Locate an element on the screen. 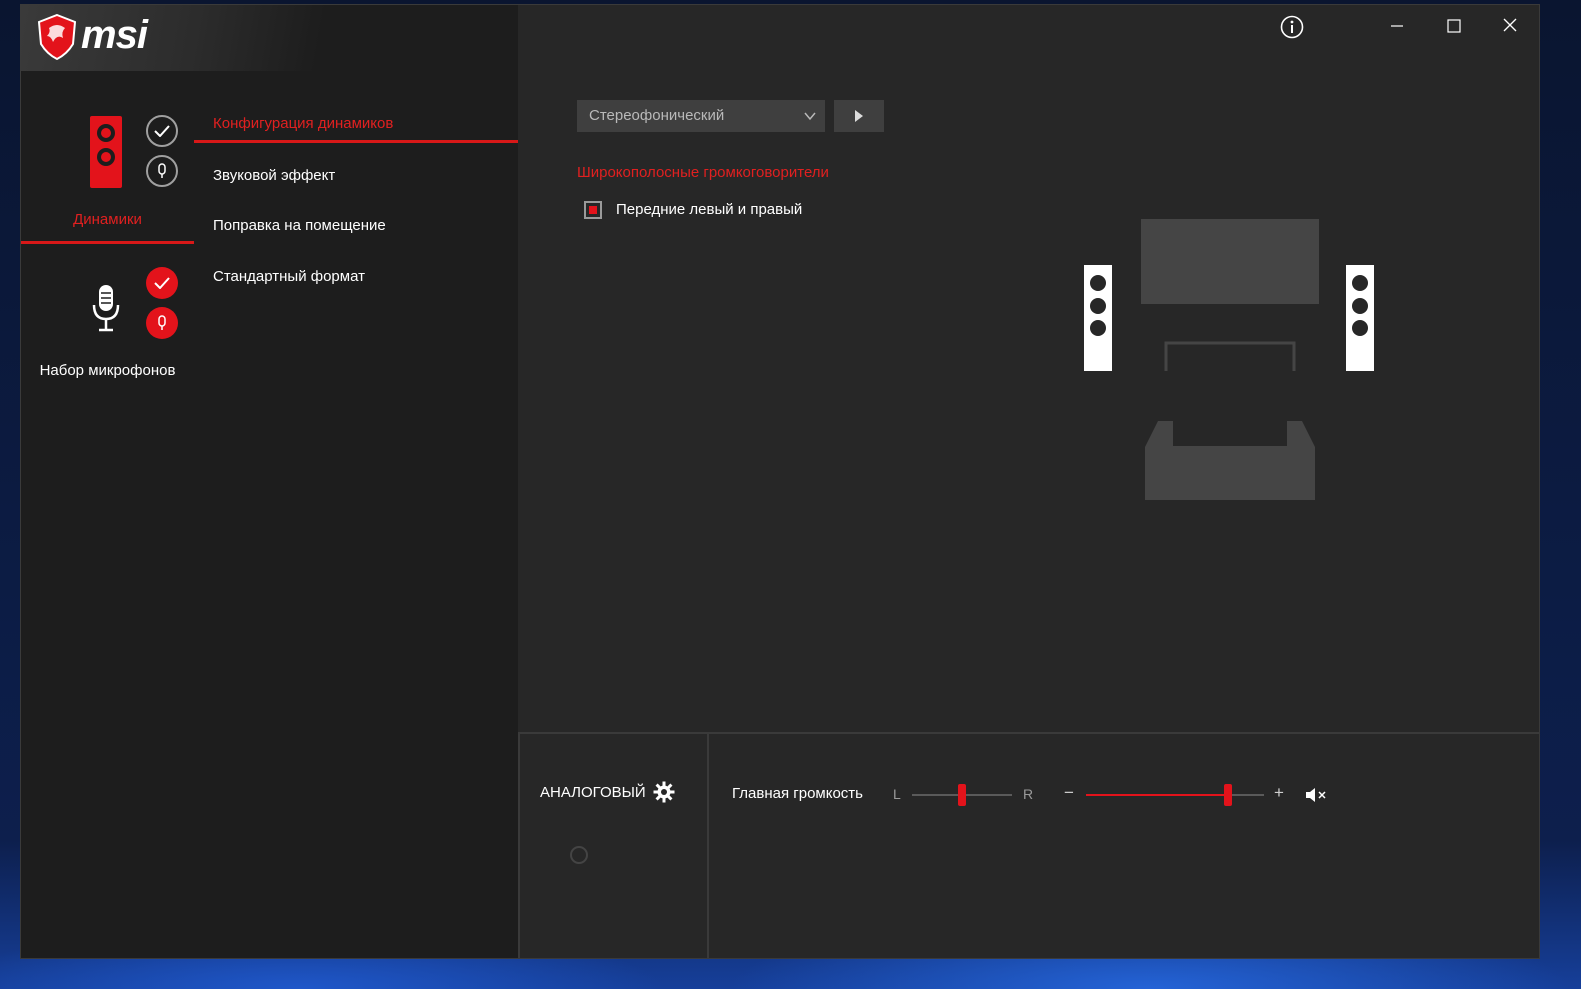 This screenshot has height=989, width=1581. gear-icon is located at coordinates (664, 792).